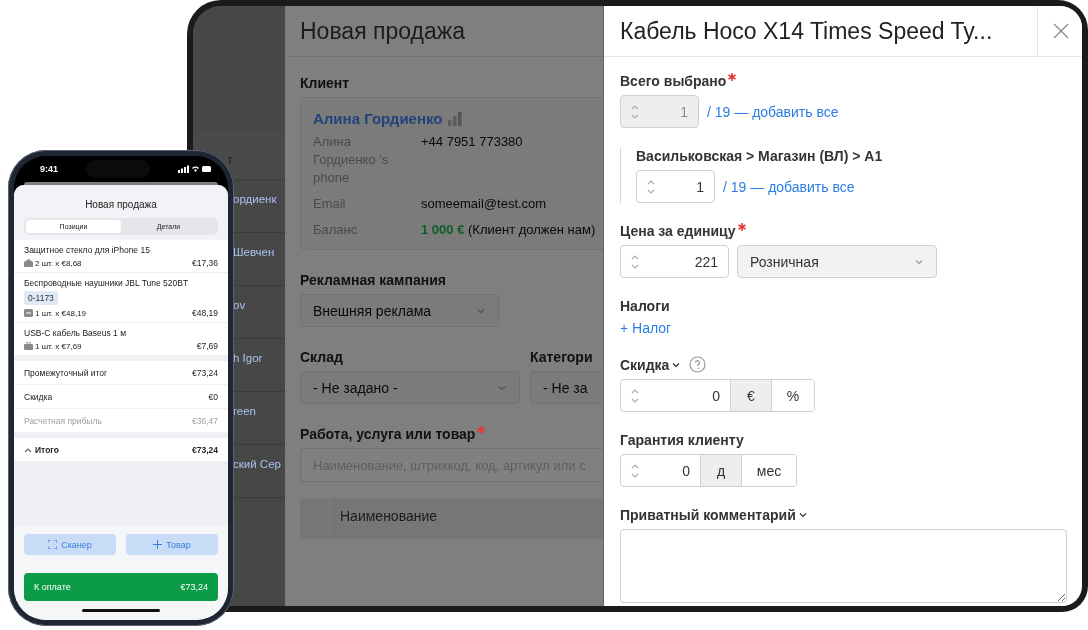  Describe the element at coordinates (254, 252) in the screenshot. I see `customer-name: Шевчен` at that location.